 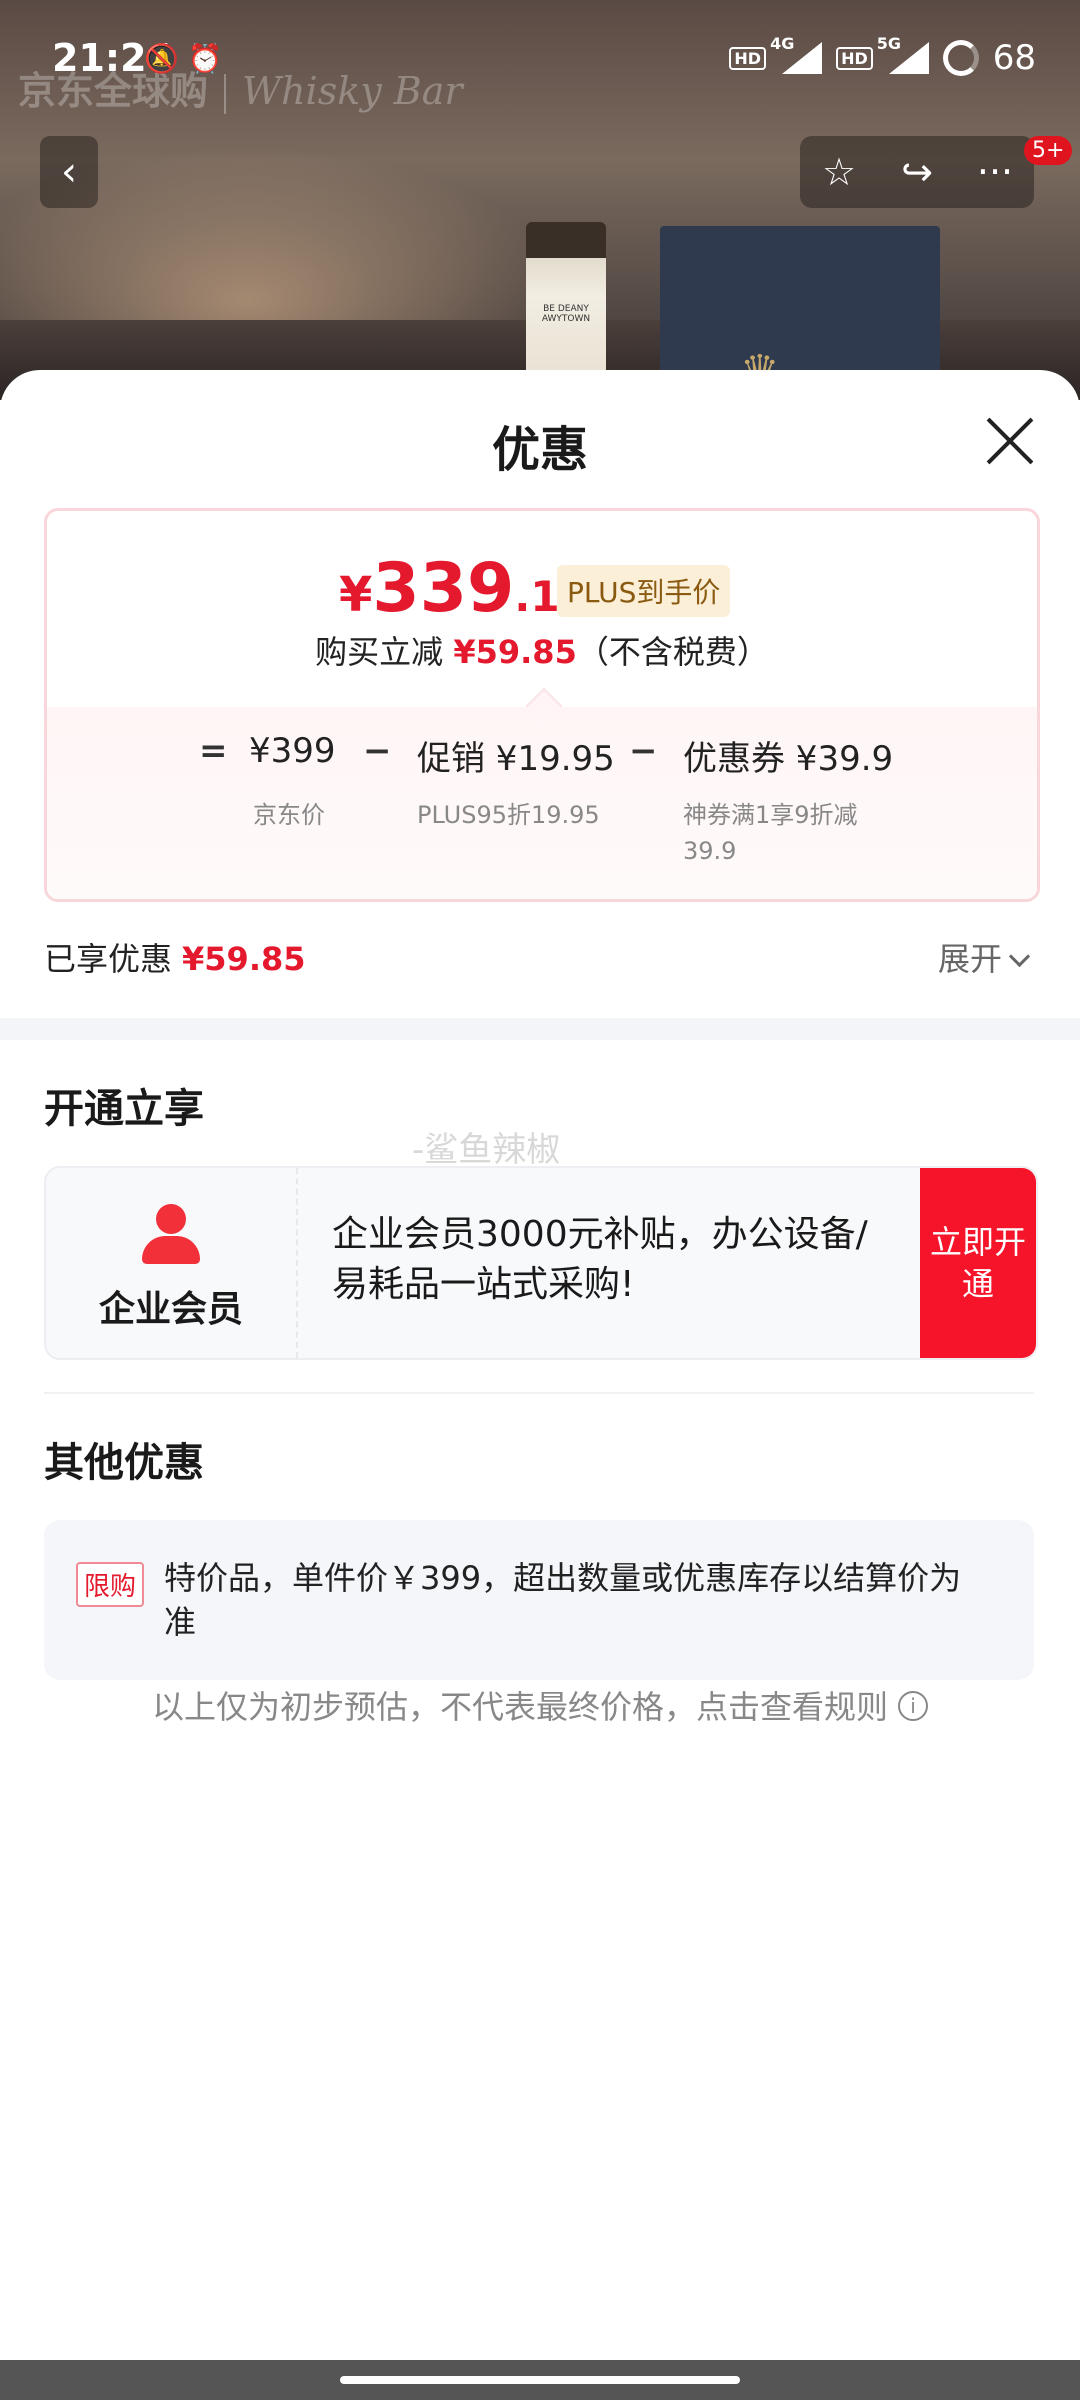 What do you see at coordinates (839, 172) in the screenshot?
I see `favorite-star-icon: ☆` at bounding box center [839, 172].